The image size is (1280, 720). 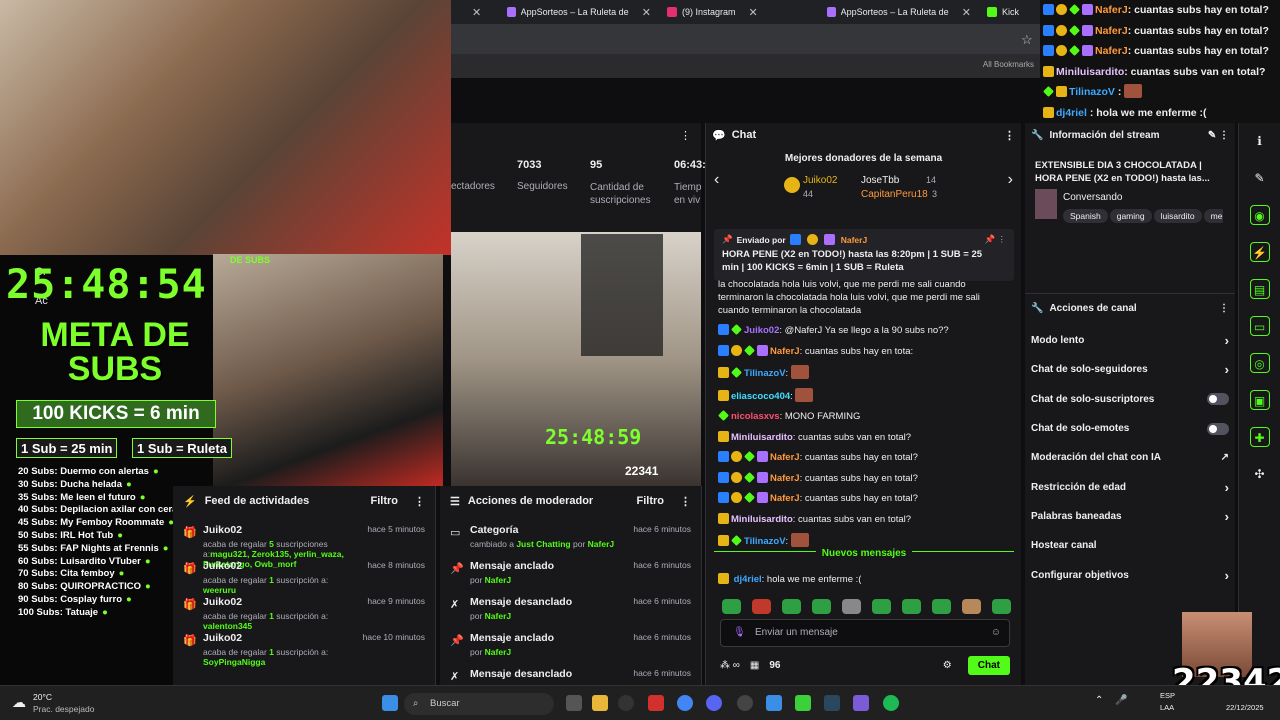 What do you see at coordinates (1130, 369) in the screenshot?
I see `channel-action-item: Chat de solo-seguidores ›` at bounding box center [1130, 369].